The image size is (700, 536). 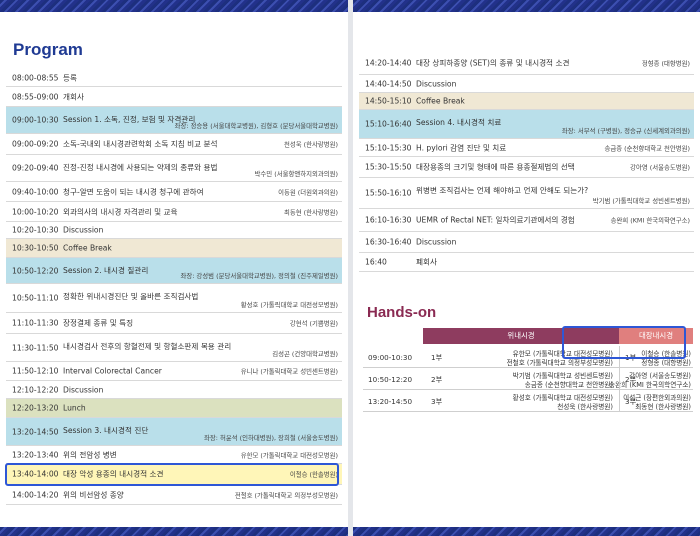 I want to click on handson-part-upper: 2부, so click(x=437, y=379).